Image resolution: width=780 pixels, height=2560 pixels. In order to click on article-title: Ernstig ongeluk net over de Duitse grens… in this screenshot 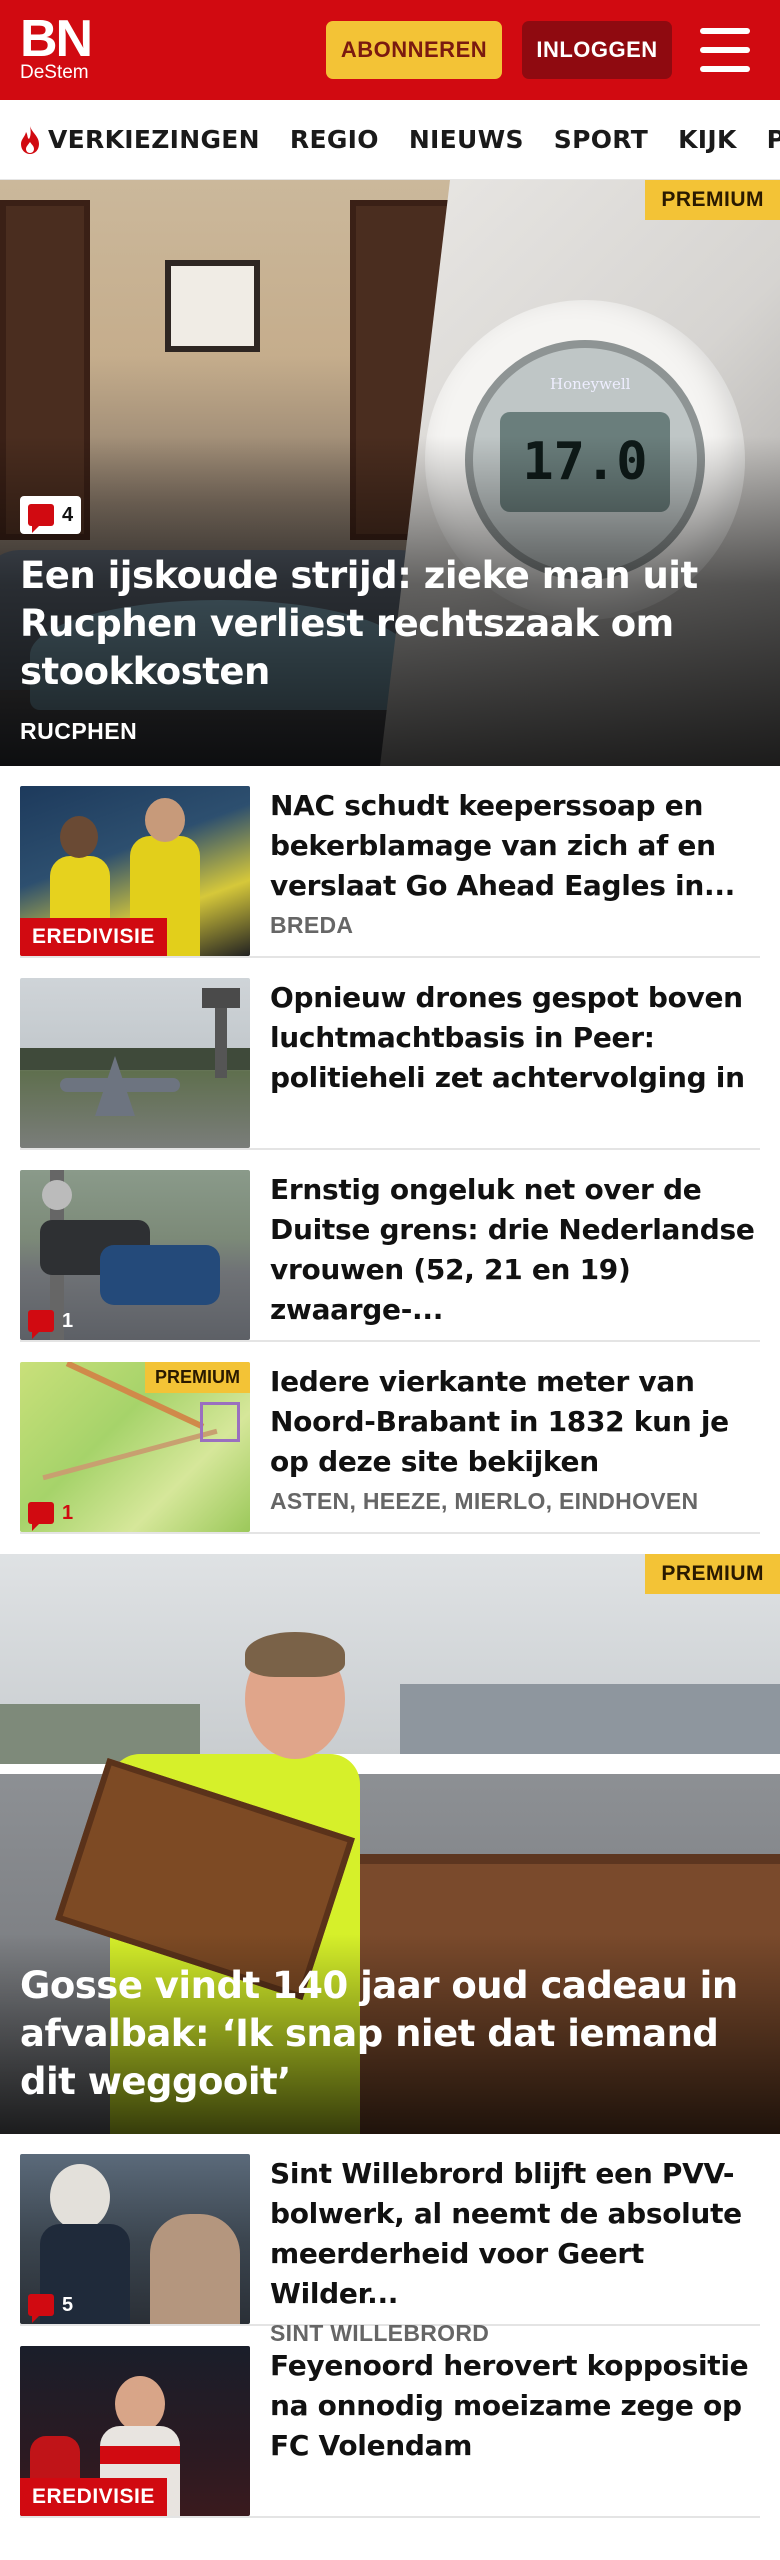, I will do `click(515, 1250)`.